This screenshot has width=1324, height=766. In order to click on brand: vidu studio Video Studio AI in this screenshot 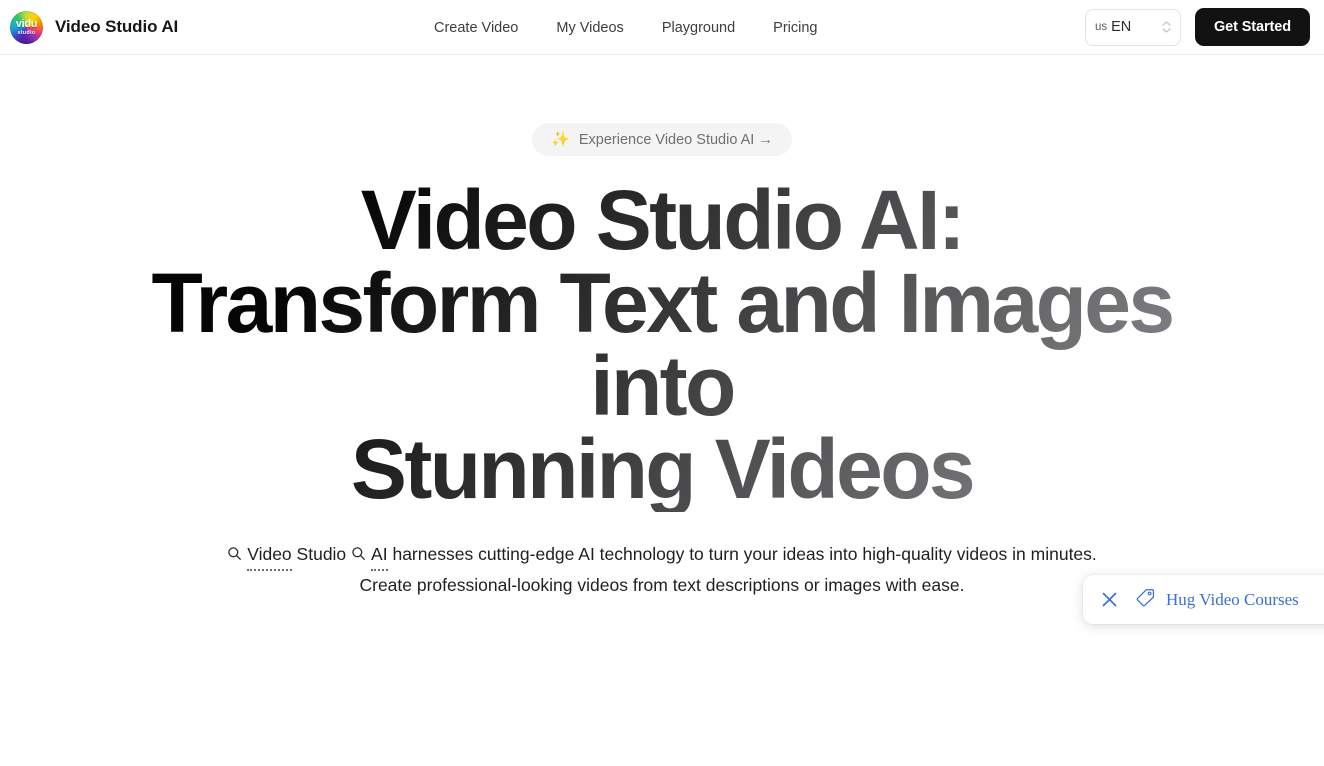, I will do `click(94, 27)`.